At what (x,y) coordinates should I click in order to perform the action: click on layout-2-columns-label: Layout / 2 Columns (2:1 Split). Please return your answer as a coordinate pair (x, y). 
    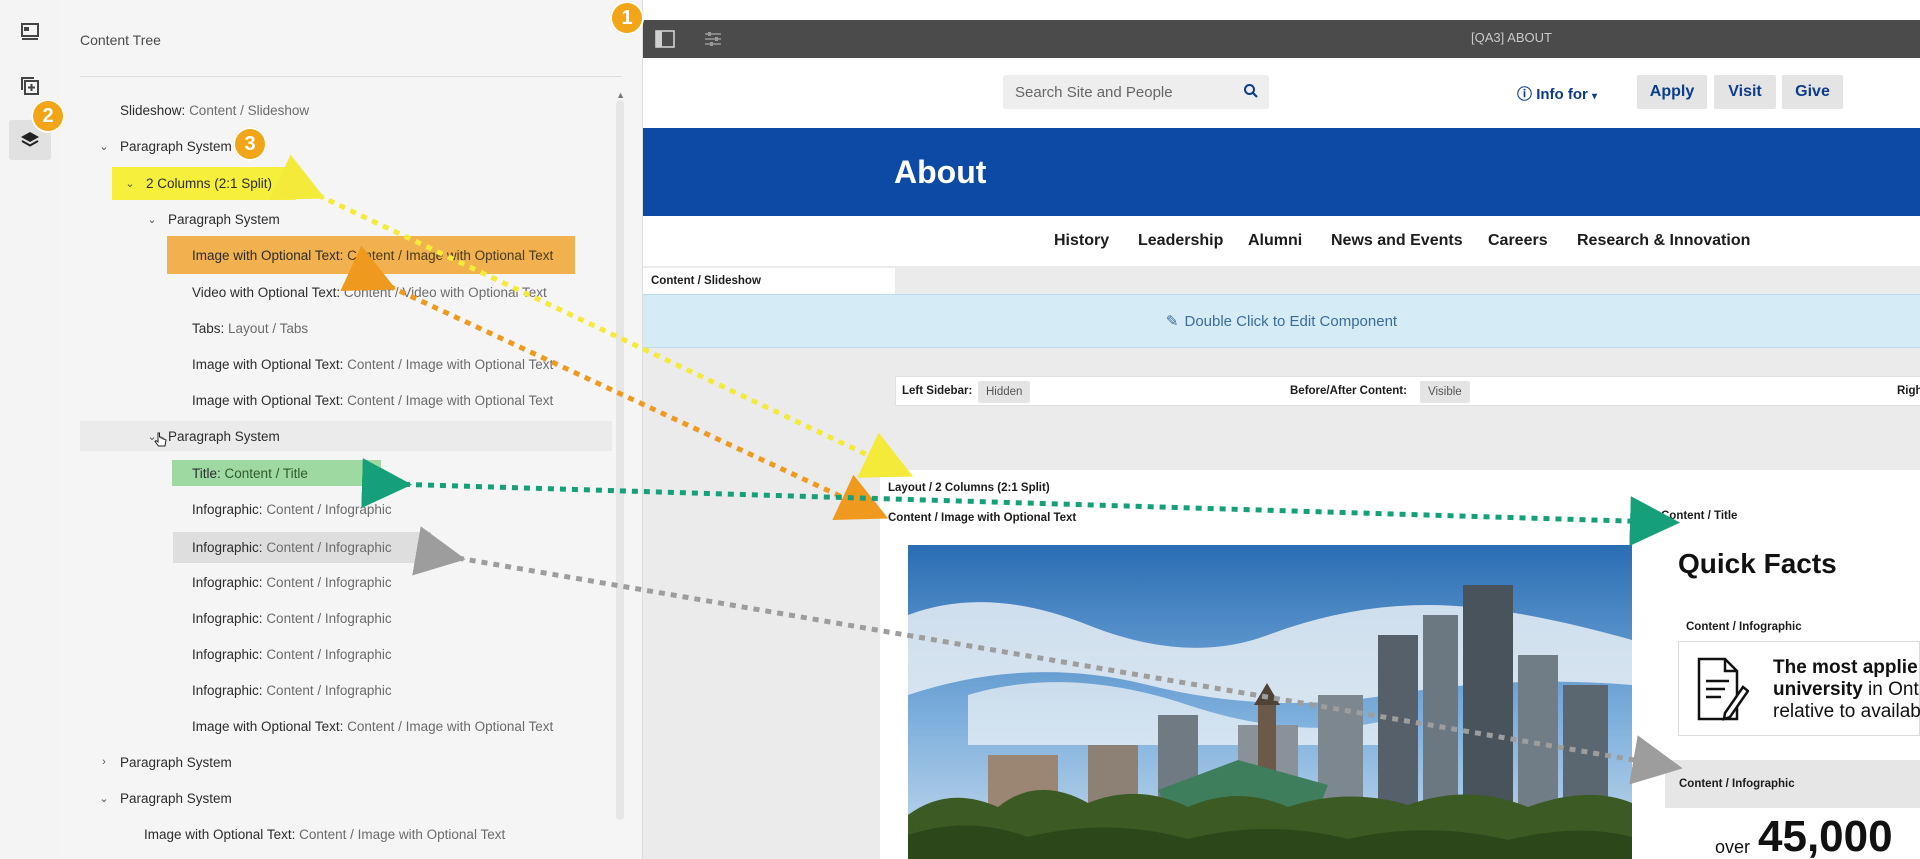
    Looking at the image, I should click on (991, 487).